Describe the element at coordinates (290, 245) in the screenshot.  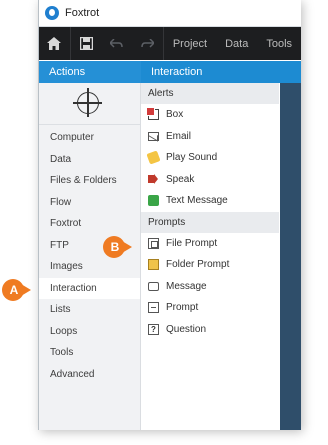
I see `workspace-edge` at that location.